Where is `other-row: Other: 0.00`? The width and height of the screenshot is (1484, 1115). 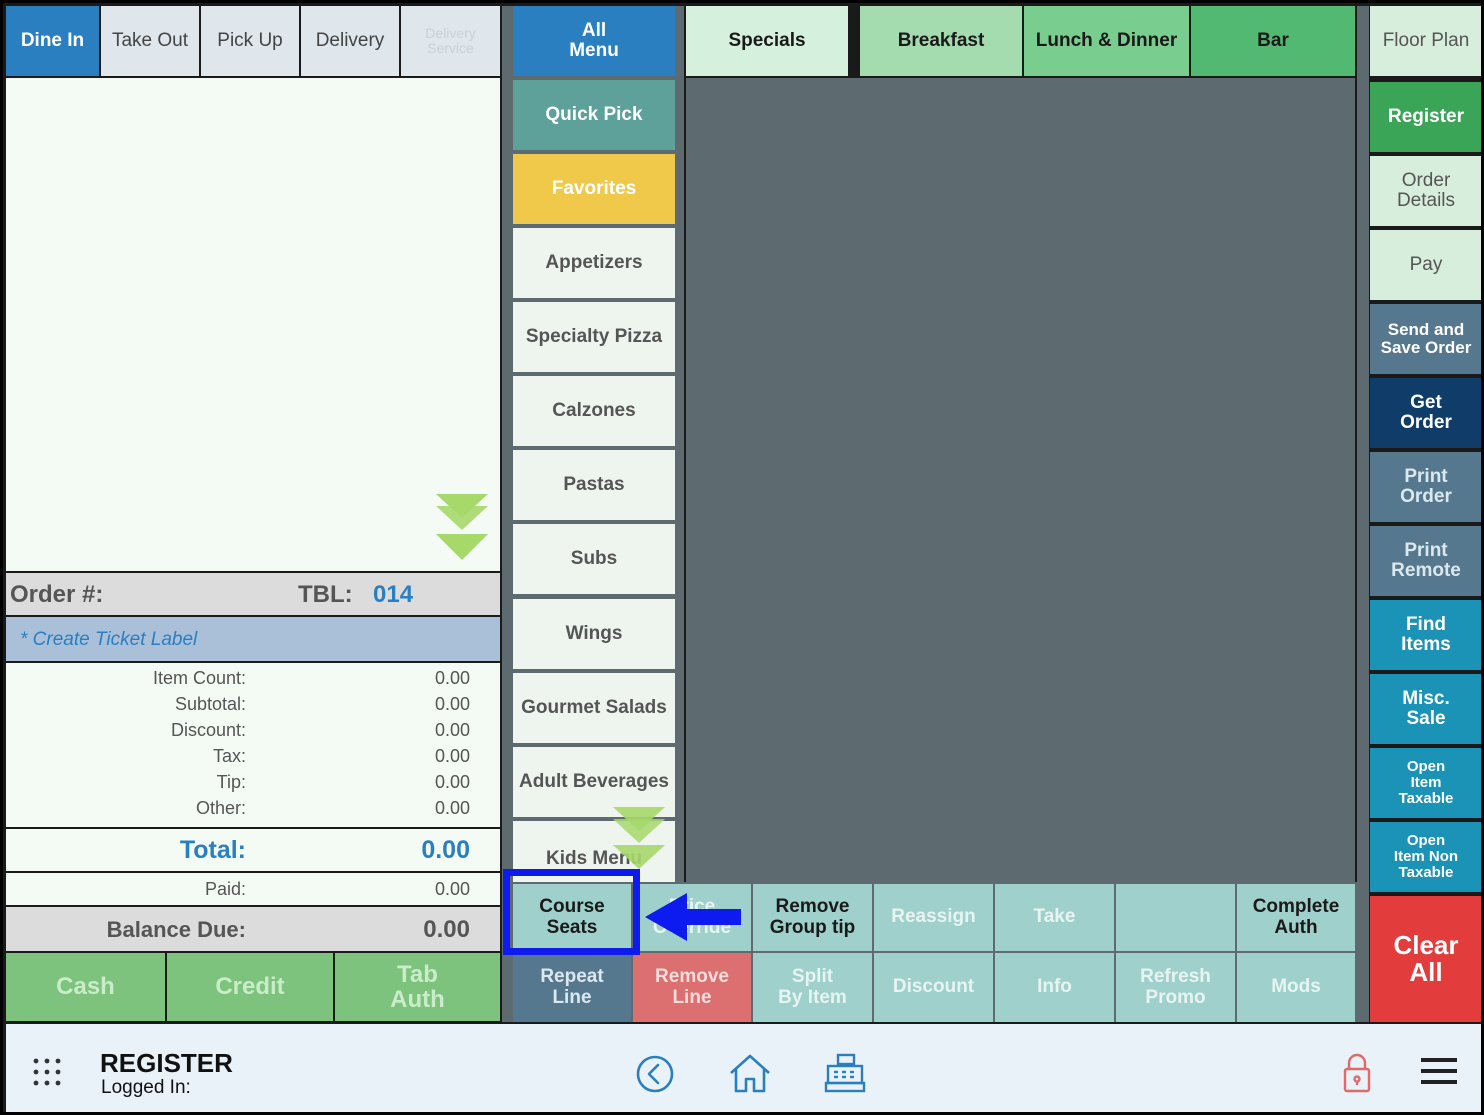
other-row: Other: 0.00 is located at coordinates (253, 808).